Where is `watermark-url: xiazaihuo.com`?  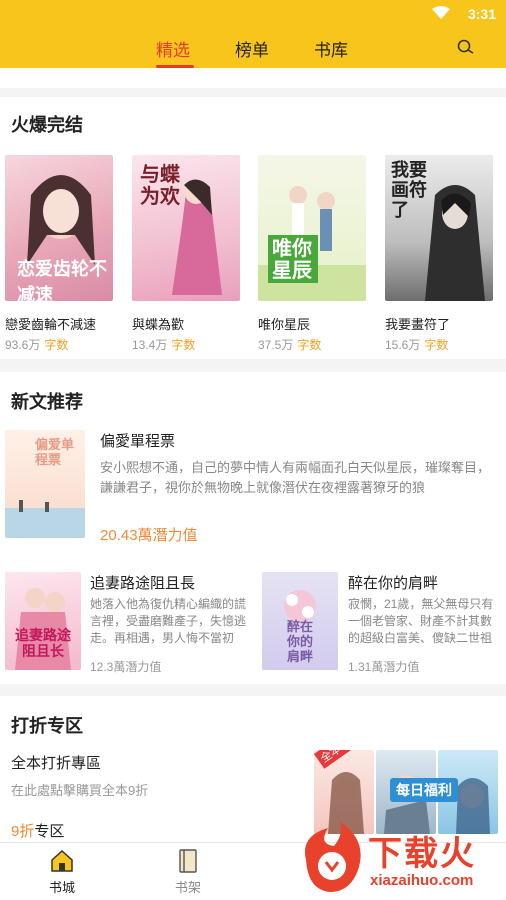 watermark-url: xiazaihuo.com is located at coordinates (422, 880).